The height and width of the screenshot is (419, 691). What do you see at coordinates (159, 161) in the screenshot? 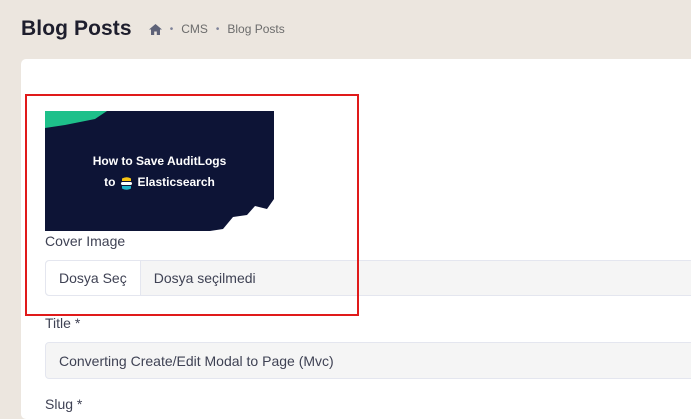
I see `cover-title-line: How to Save AuditLogs` at bounding box center [159, 161].